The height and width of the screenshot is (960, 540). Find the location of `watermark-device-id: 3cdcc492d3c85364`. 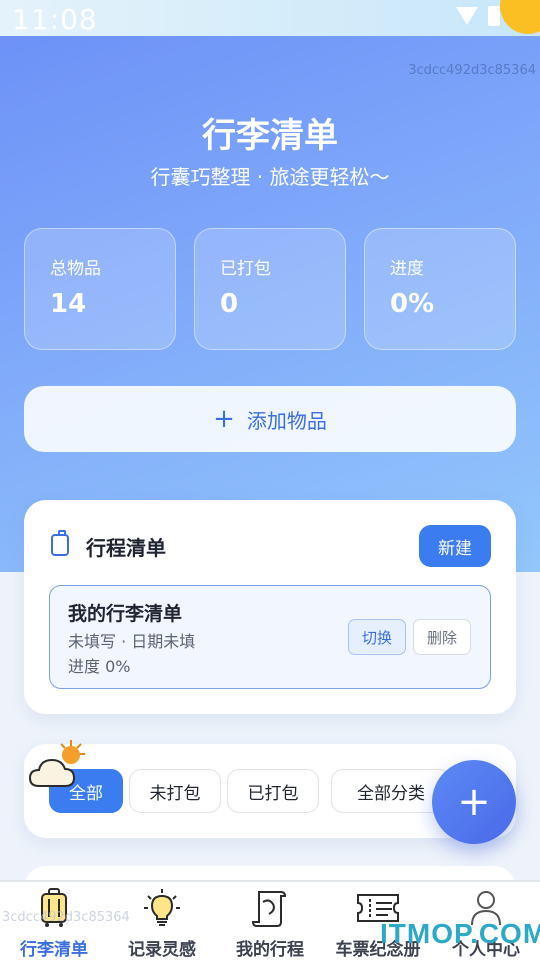

watermark-device-id: 3cdcc492d3c85364 is located at coordinates (66, 917).